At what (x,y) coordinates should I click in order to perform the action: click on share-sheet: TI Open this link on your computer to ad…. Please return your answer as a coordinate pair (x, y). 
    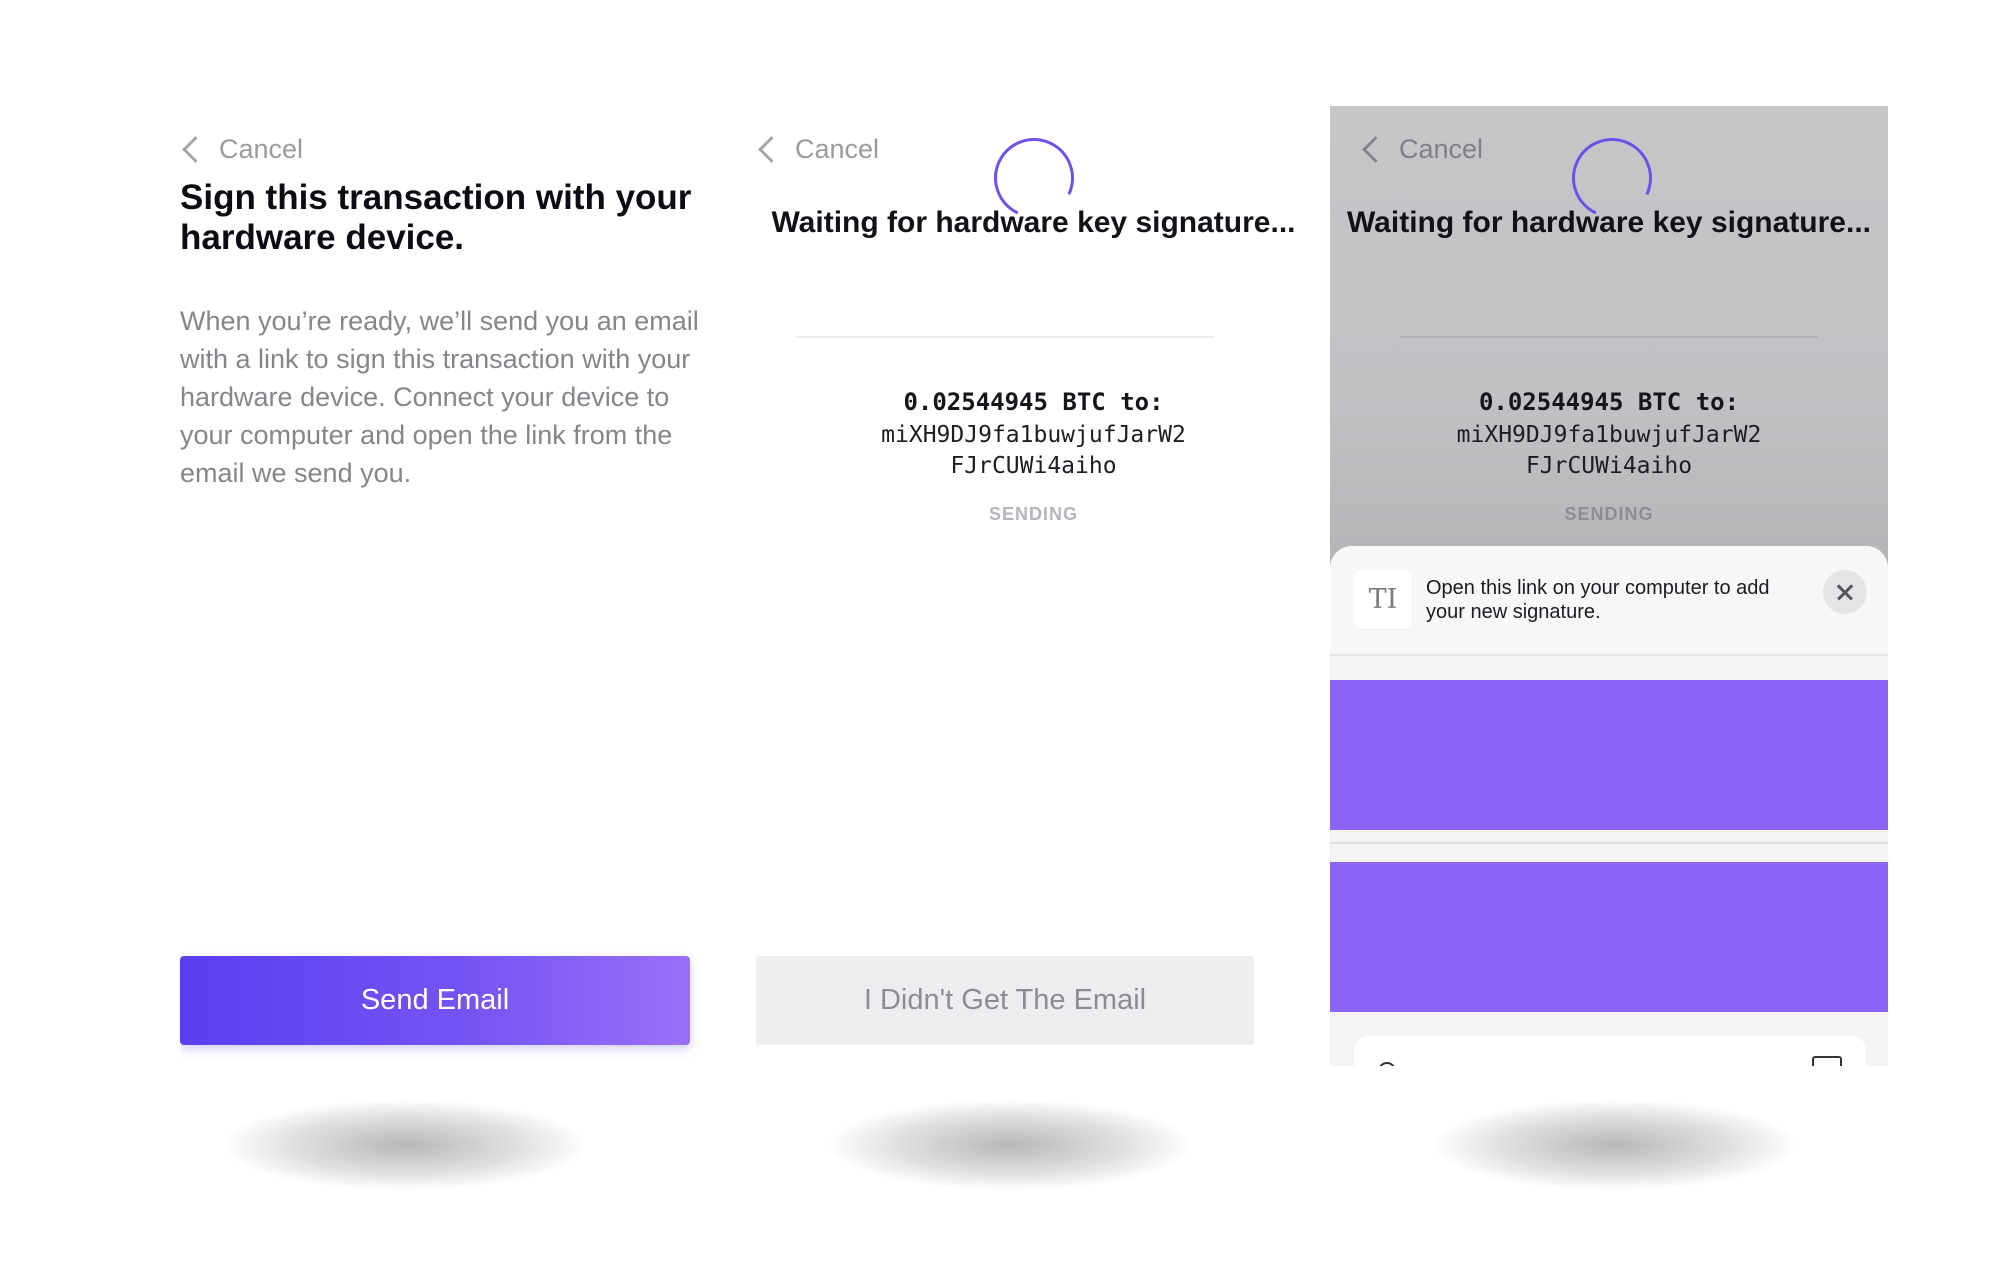
    Looking at the image, I should click on (1609, 806).